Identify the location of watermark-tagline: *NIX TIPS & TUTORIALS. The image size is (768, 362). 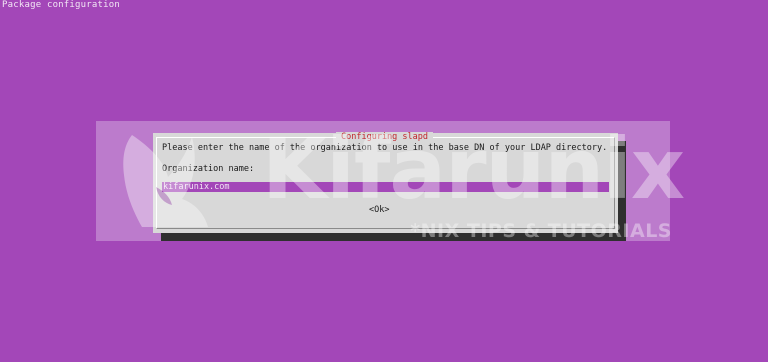
(541, 231).